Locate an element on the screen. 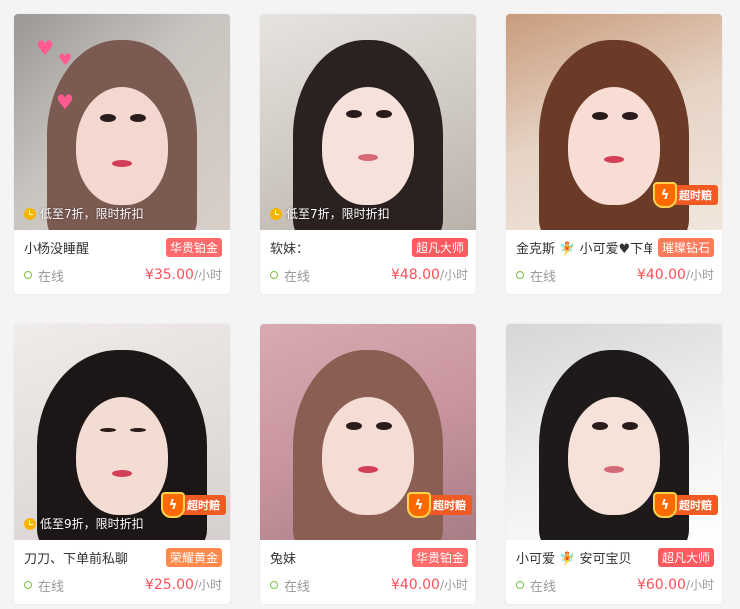  hourly-price: ¥35.00 is located at coordinates (169, 275).